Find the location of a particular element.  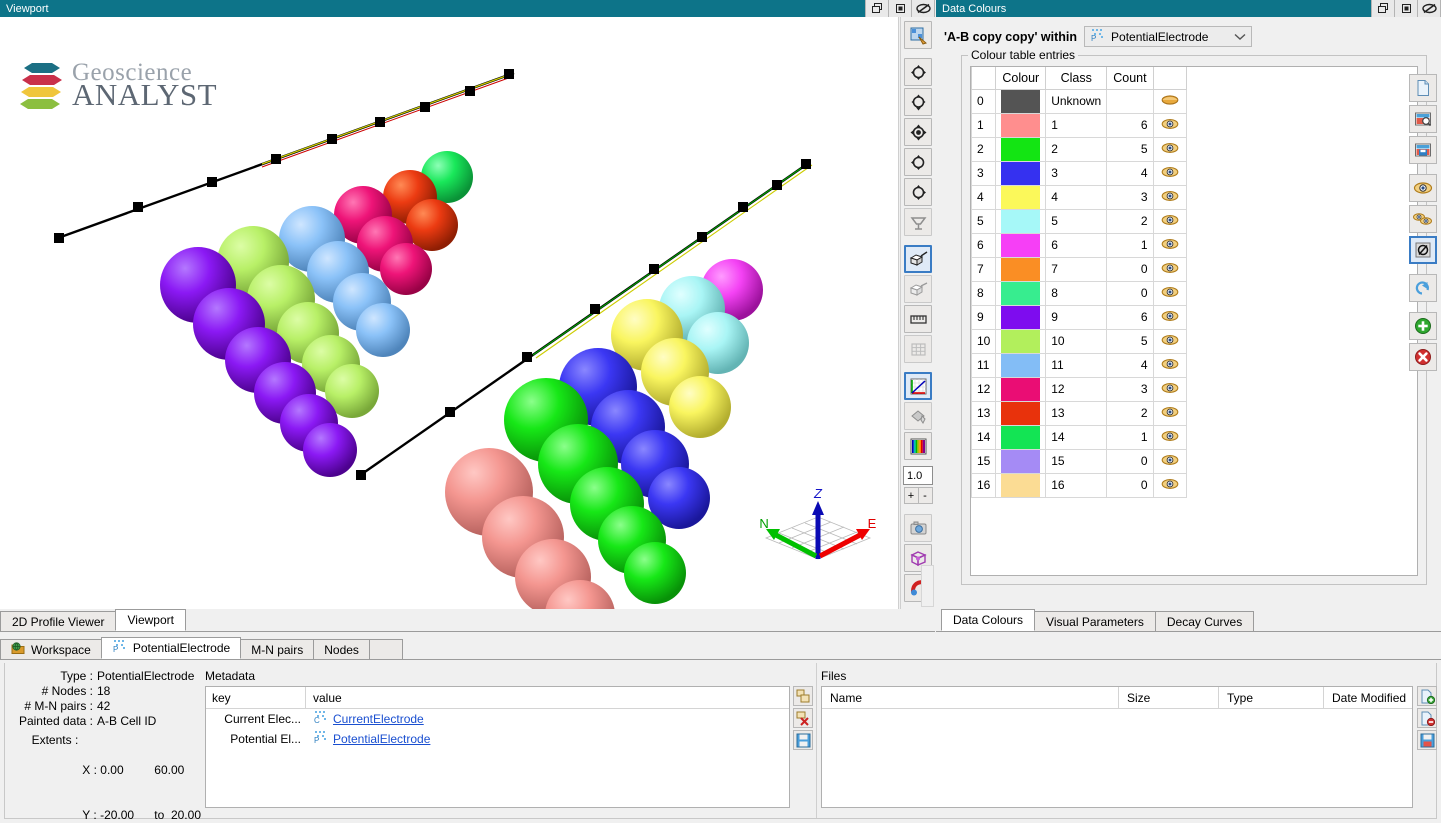

colour-table-row: 770 is located at coordinates (1079, 269).